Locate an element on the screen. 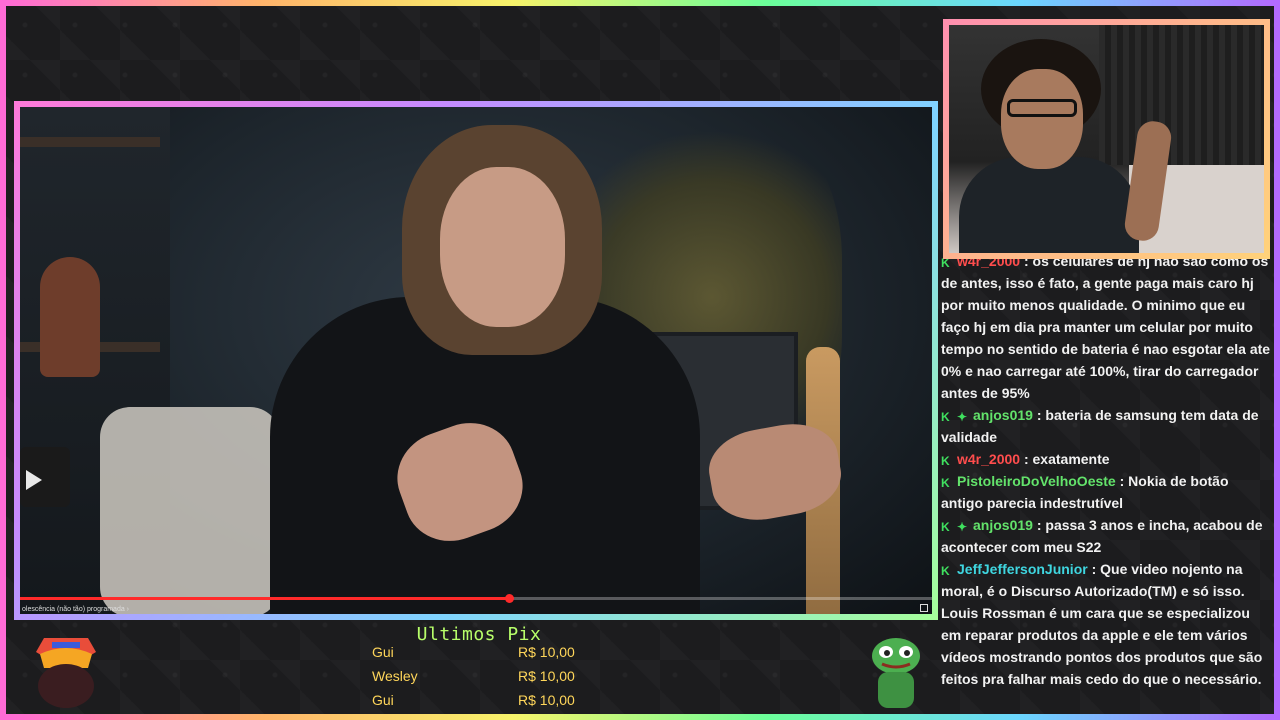  play-icon is located at coordinates (34, 480).